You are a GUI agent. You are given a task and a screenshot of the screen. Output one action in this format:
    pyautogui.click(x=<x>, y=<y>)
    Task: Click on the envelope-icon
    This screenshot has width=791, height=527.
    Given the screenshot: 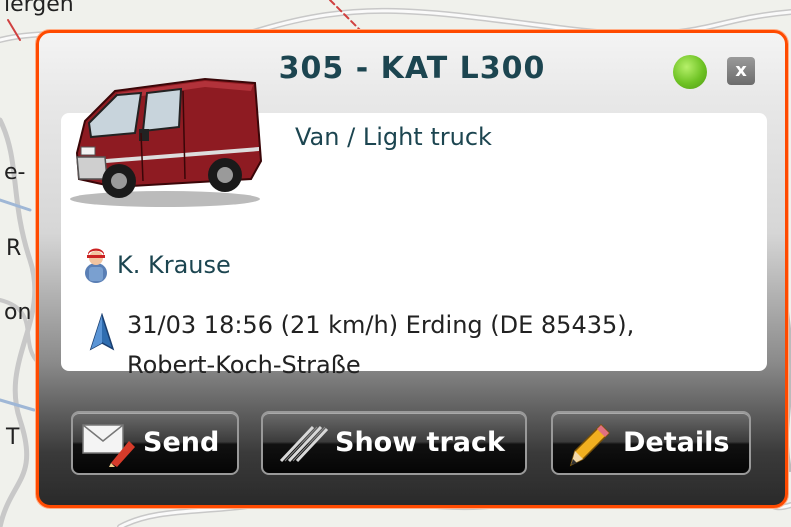 What is the action you would take?
    pyautogui.click(x=108, y=445)
    